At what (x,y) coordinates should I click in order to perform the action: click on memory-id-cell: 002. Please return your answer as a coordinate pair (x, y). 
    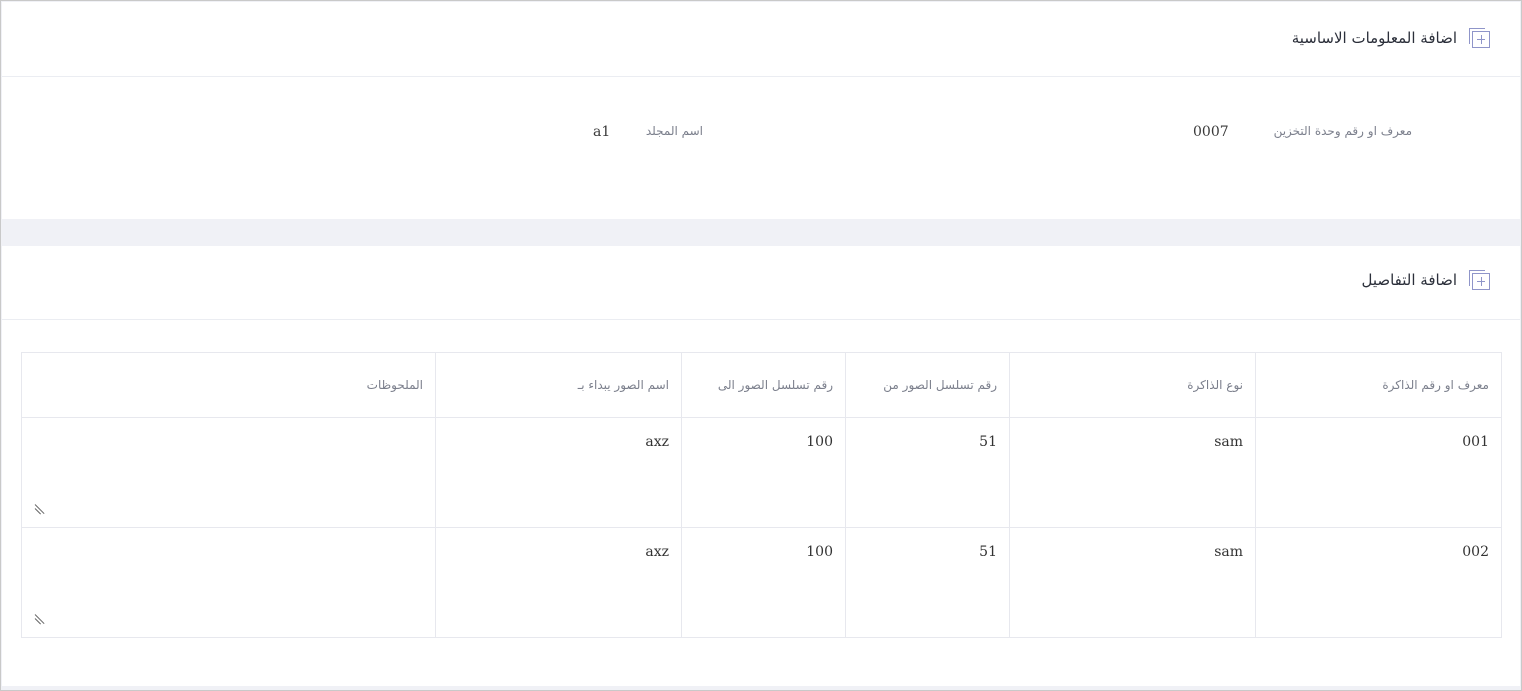
    Looking at the image, I should click on (1378, 582).